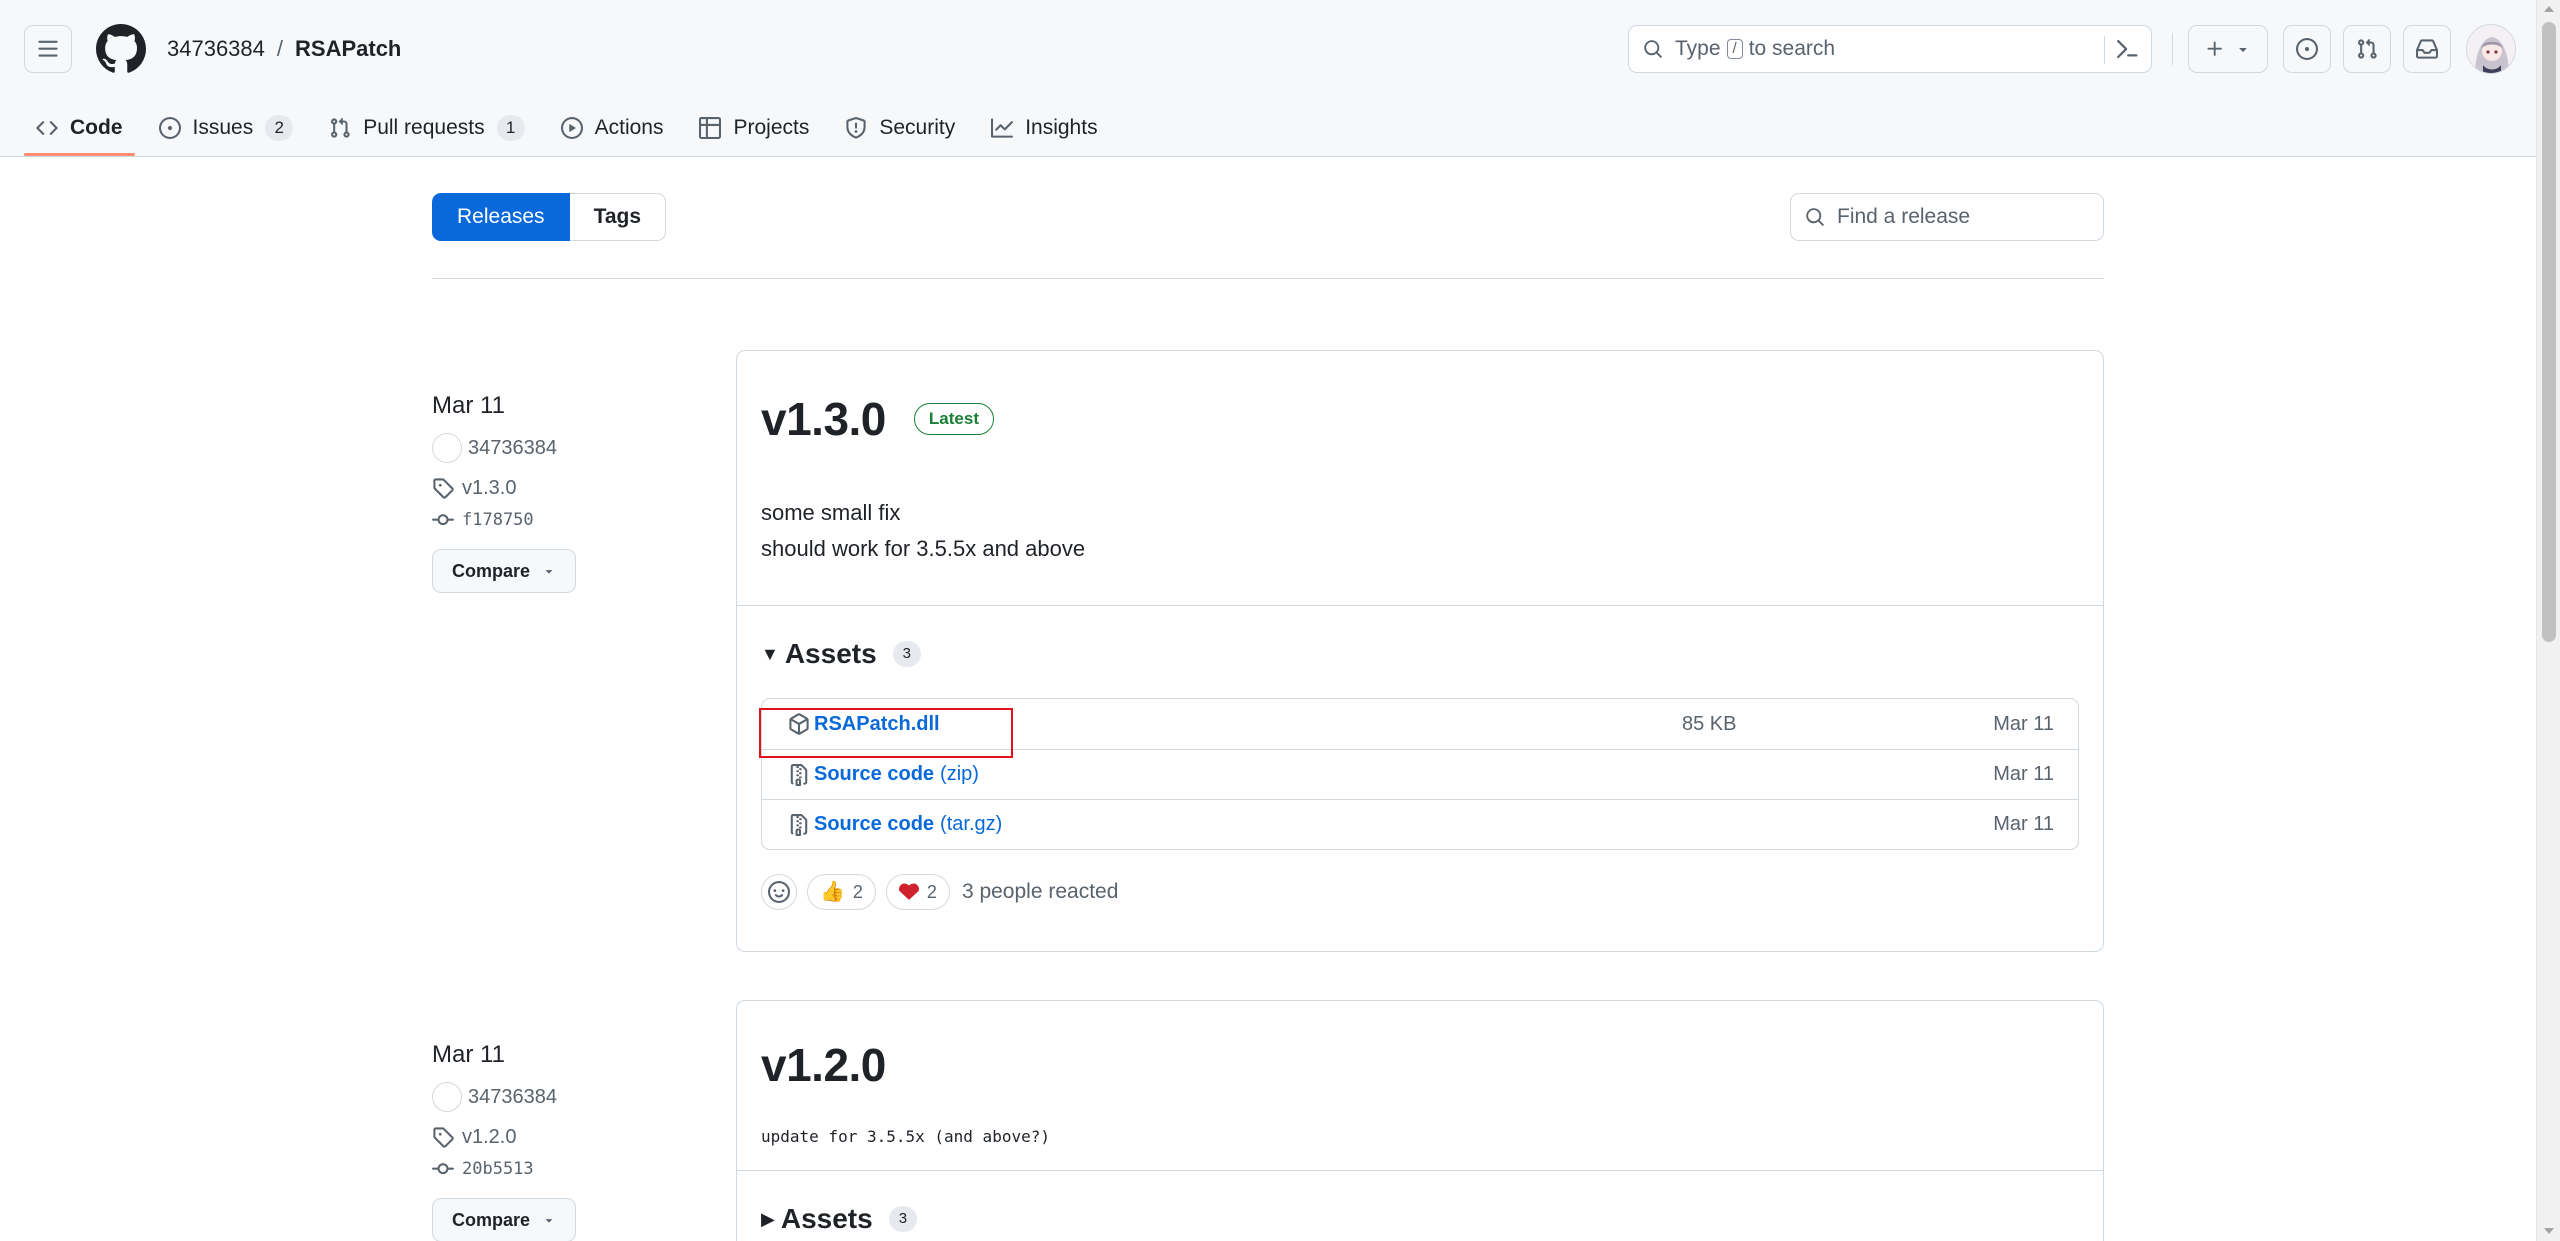 The image size is (2560, 1241). I want to click on plus-icon, so click(2214, 48).